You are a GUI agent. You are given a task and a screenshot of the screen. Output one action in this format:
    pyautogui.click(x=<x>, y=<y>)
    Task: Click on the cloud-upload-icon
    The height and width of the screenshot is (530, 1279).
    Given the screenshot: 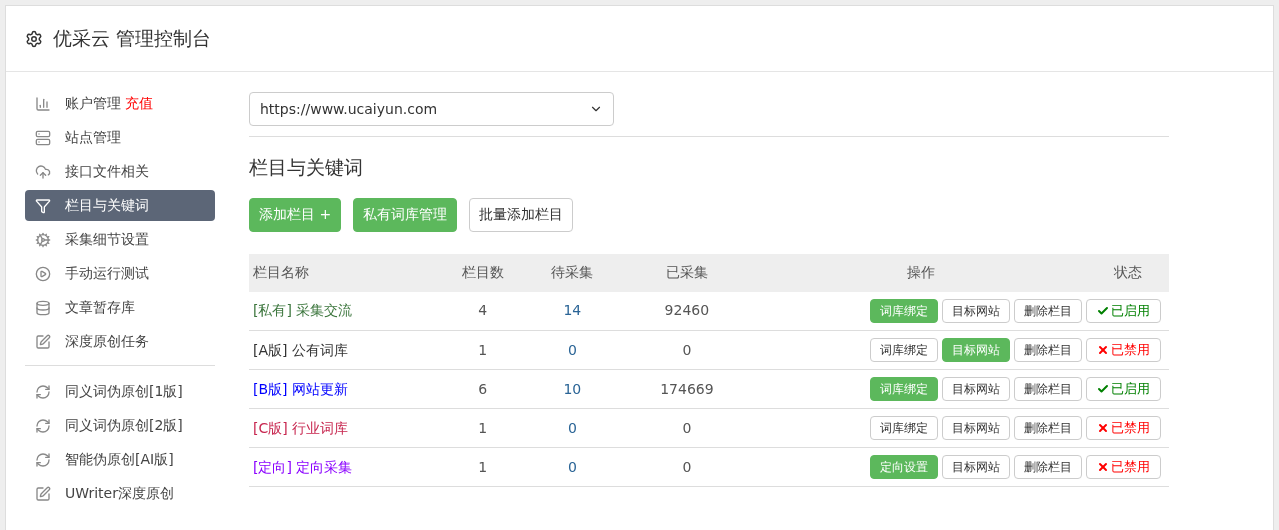 What is the action you would take?
    pyautogui.click(x=43, y=171)
    